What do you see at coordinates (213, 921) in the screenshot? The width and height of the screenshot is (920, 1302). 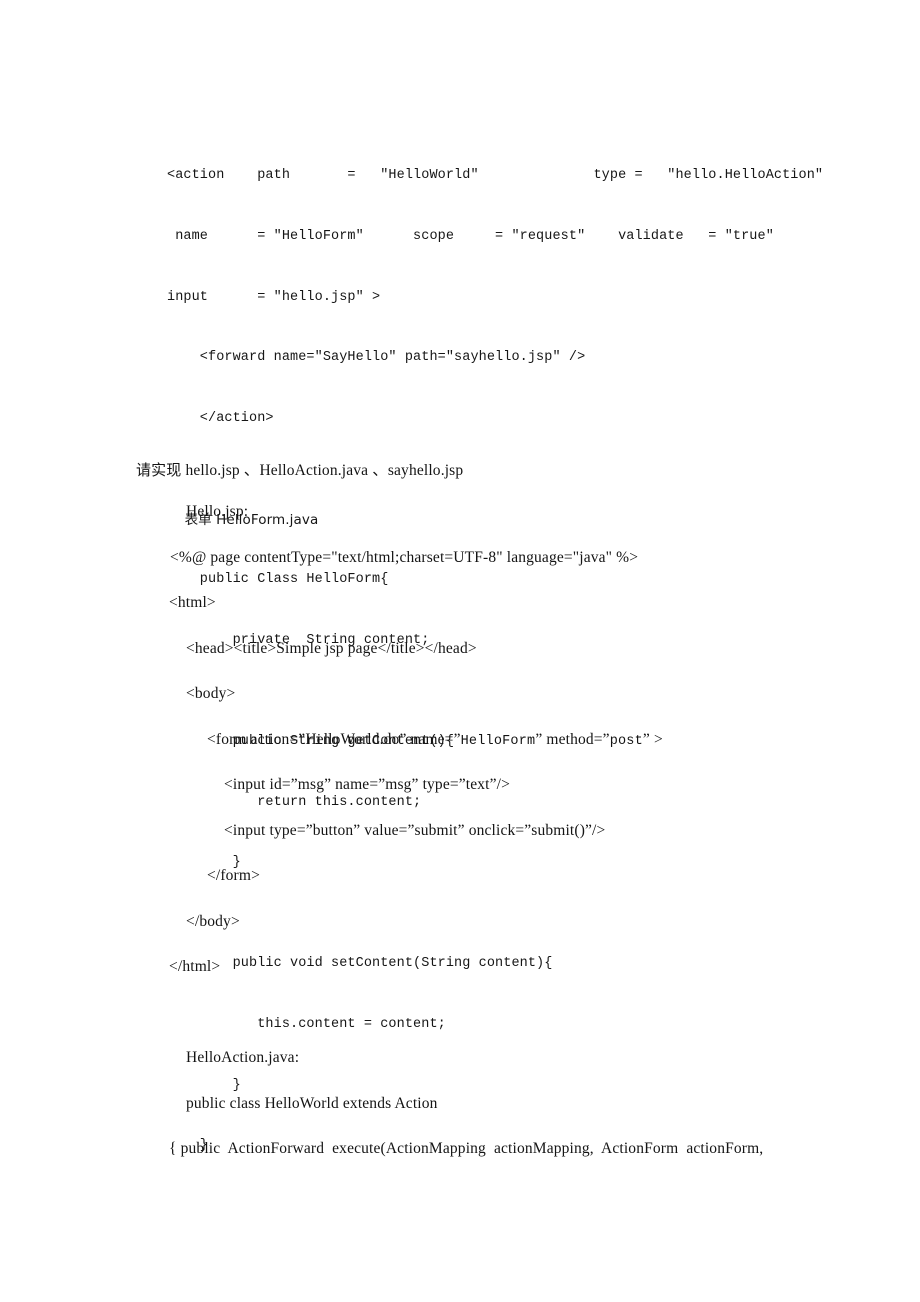 I see `body-close-tag: </body>` at bounding box center [213, 921].